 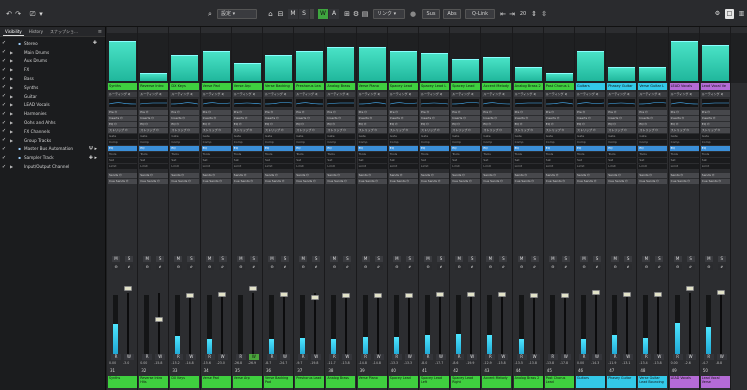 What do you see at coordinates (341, 86) in the screenshot?
I see `channel-name-top: Analog Brass` at bounding box center [341, 86].